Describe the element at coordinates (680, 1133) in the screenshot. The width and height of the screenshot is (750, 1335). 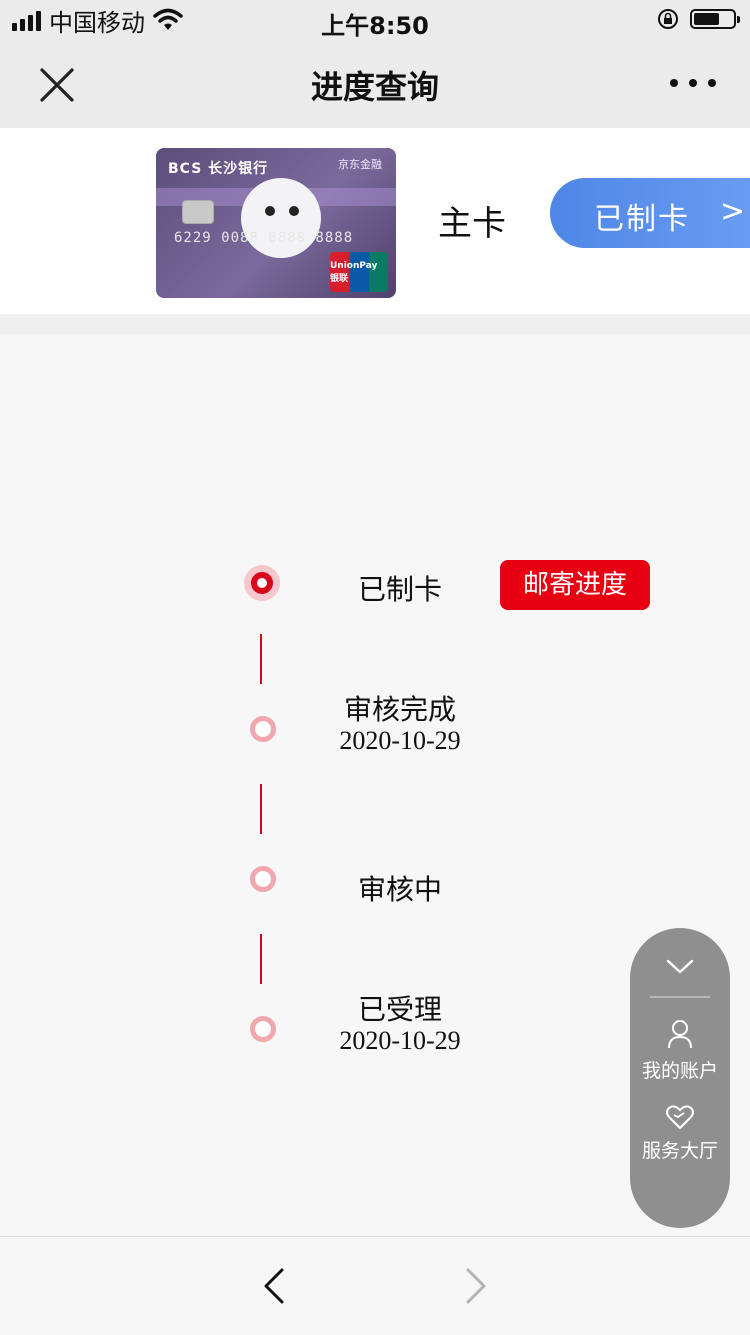
I see `service-hall-button: 服务大厅` at that location.